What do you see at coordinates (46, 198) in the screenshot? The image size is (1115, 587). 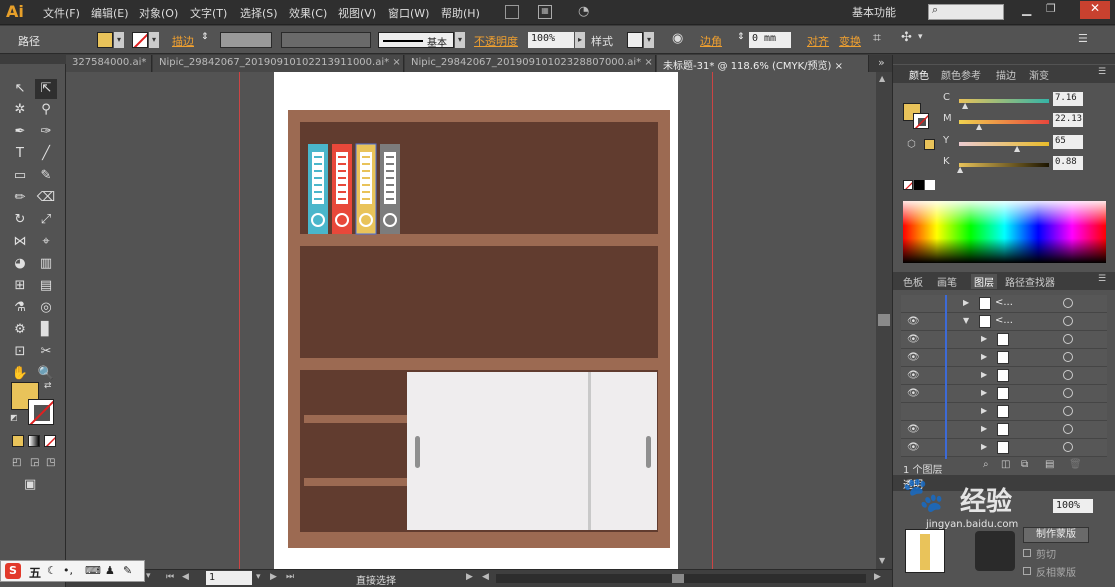 I see `eraser-tool: ⌫` at bounding box center [46, 198].